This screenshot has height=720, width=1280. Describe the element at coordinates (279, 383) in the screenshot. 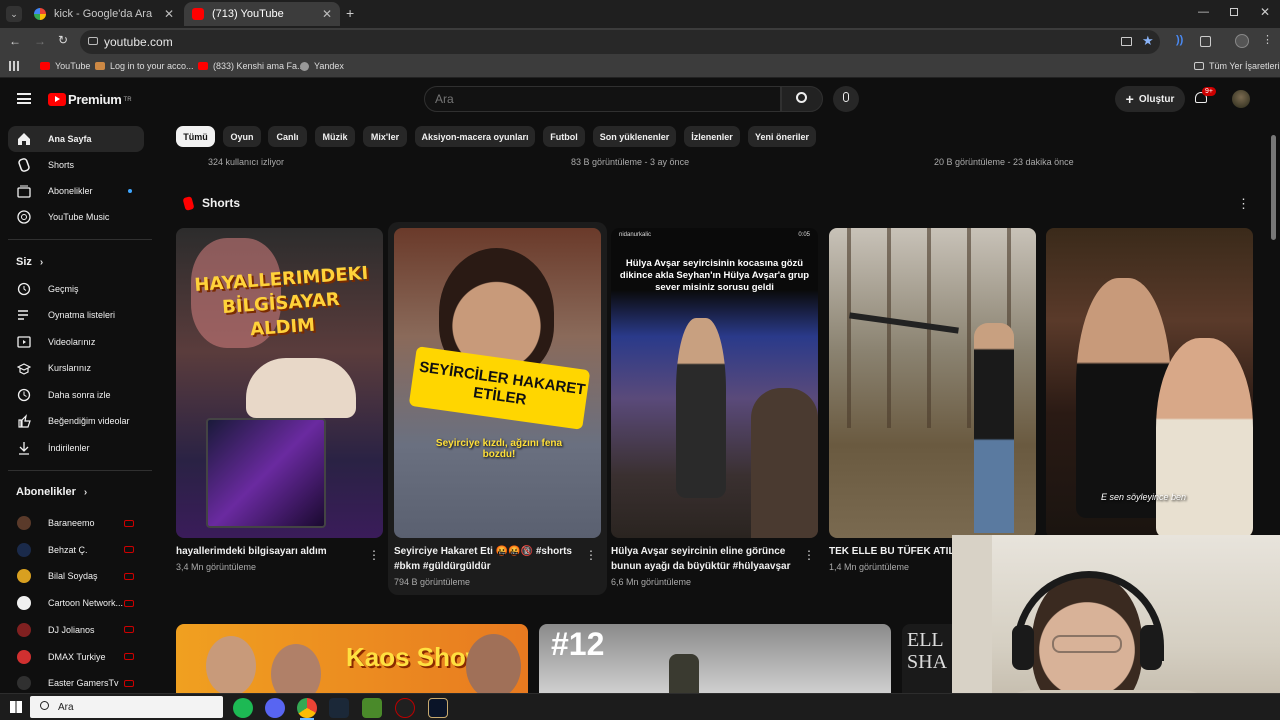

I see `short-thumbnail: HAYALLERIMDEKI BİLGİSAYAR ALDIM` at that location.